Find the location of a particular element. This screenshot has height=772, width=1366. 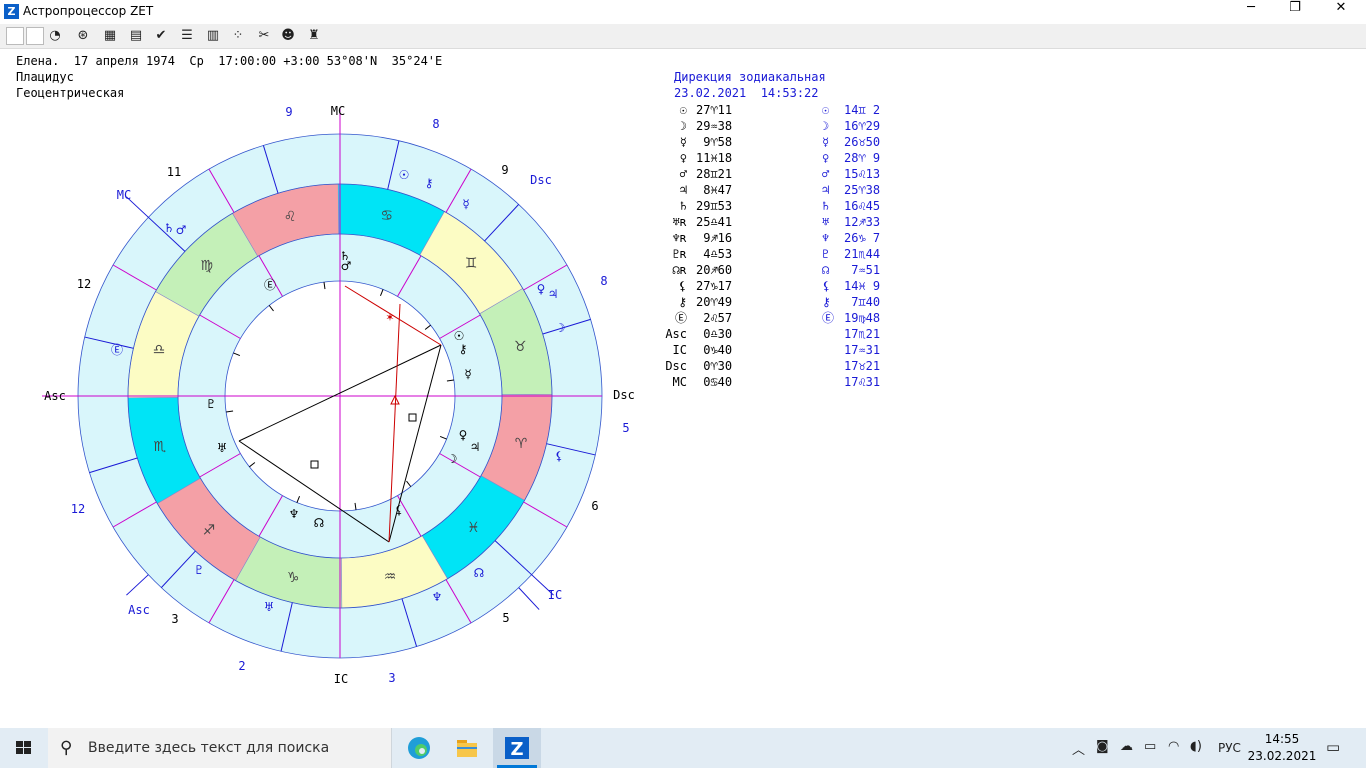

restore-button: ❐ is located at coordinates (1295, 11).